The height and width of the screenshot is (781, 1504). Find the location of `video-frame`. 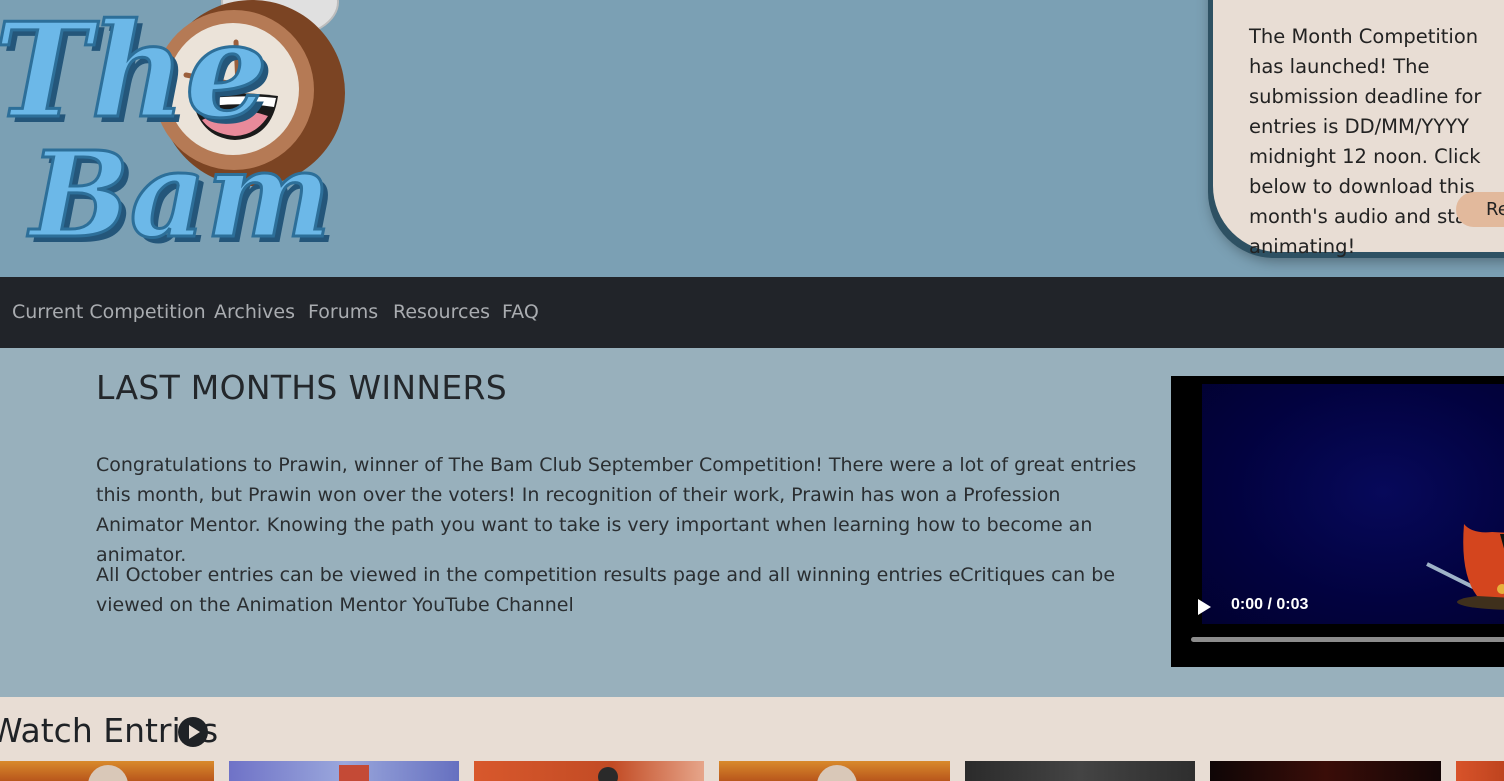

video-frame is located at coordinates (1353, 504).